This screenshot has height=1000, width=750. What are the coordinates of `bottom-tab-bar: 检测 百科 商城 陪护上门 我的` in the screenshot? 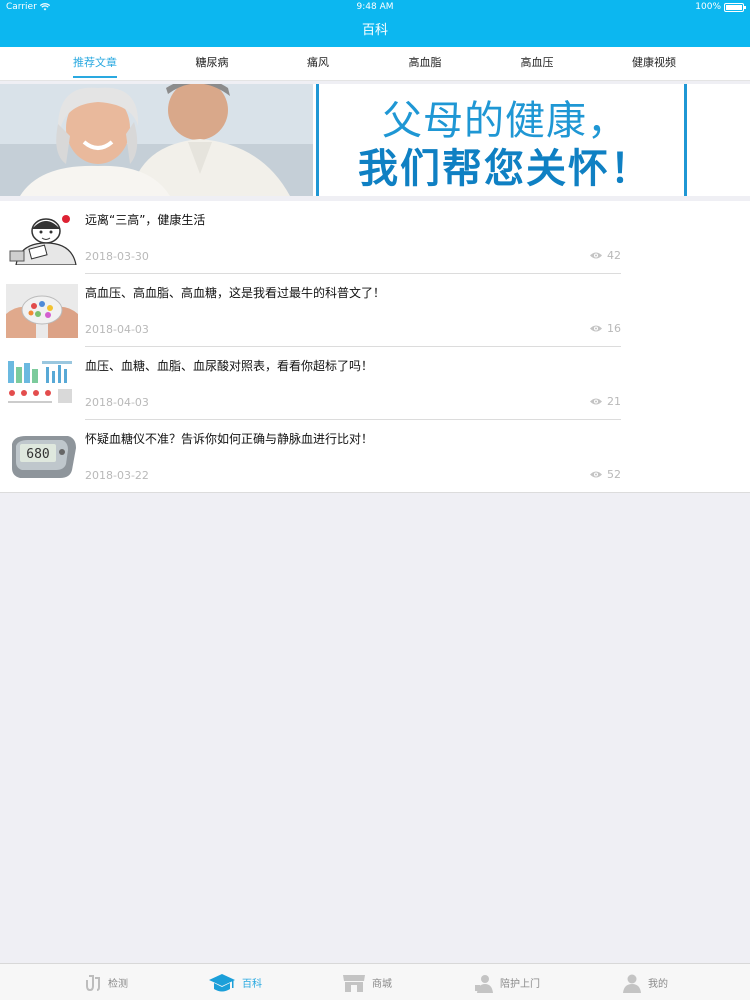 It's located at (375, 981).